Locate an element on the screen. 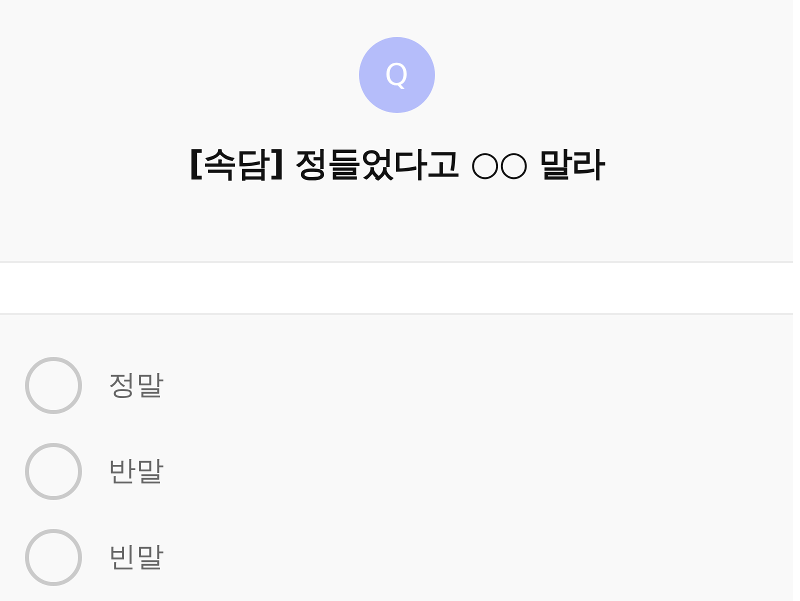 Image resolution: width=800 pixels, height=601 pixels. option-label: 반말 is located at coordinates (136, 471).